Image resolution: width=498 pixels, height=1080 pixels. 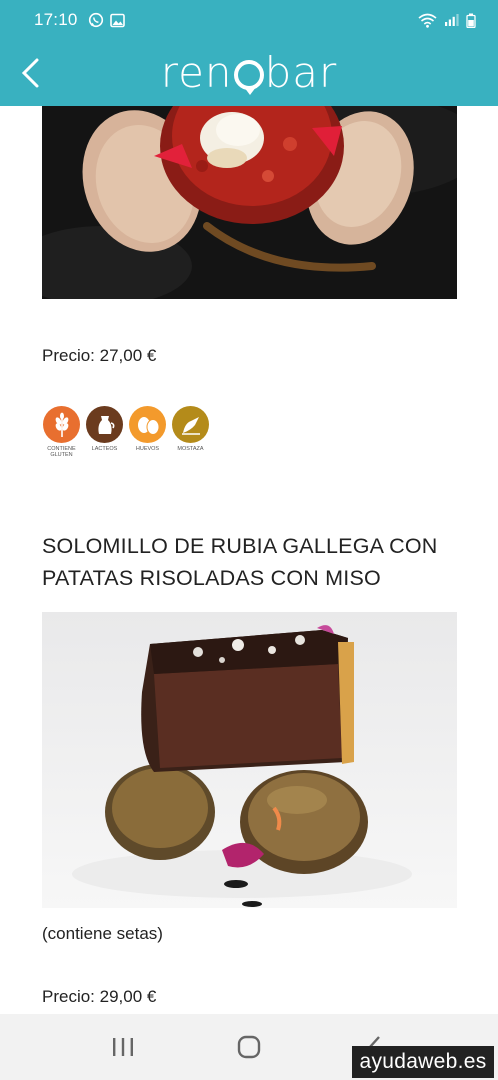 What do you see at coordinates (147, 424) in the screenshot?
I see `eggs-icon` at bounding box center [147, 424].